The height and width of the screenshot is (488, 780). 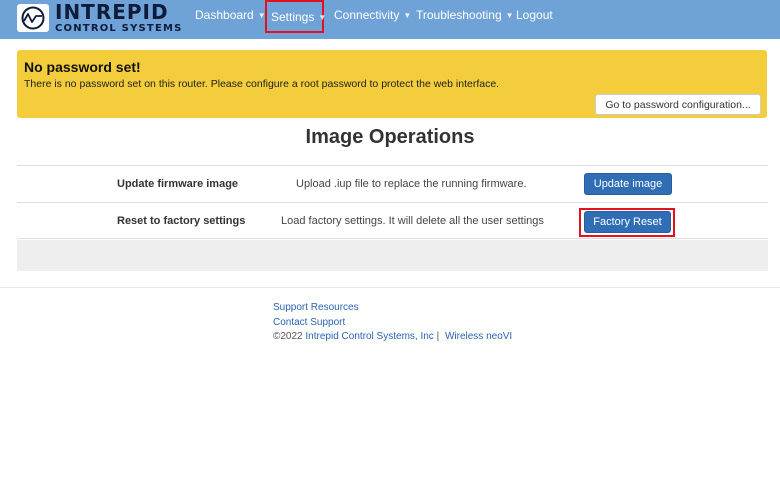 I want to click on row-label: Update firmware image, so click(x=178, y=184).